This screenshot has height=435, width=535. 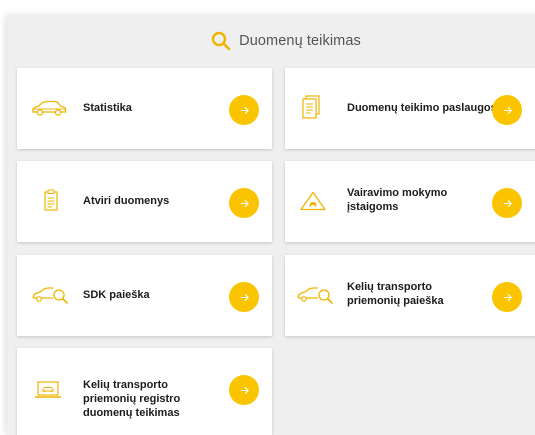 What do you see at coordinates (221, 41) in the screenshot?
I see `search-icon` at bounding box center [221, 41].